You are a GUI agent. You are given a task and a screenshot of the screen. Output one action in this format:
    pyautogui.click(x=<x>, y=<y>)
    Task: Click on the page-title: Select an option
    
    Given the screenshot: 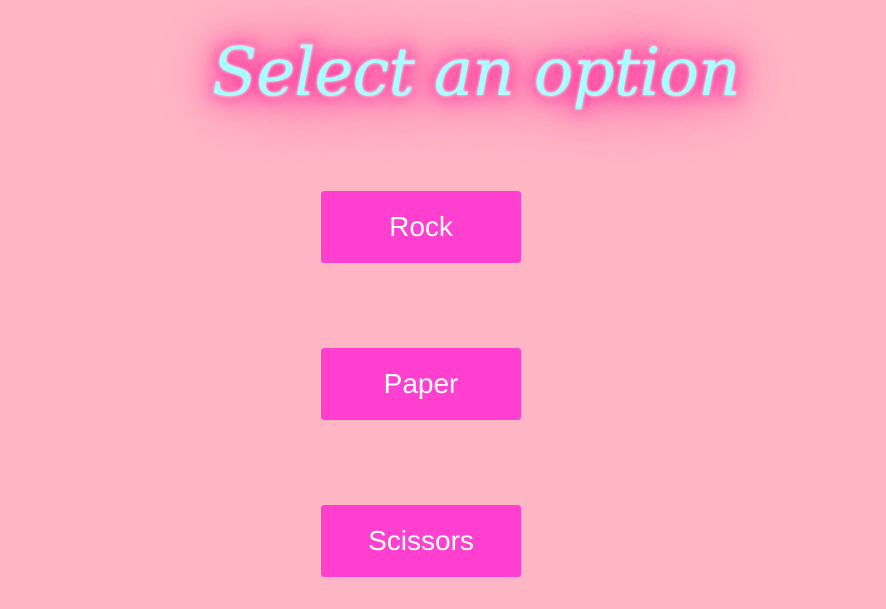 What is the action you would take?
    pyautogui.click(x=476, y=72)
    